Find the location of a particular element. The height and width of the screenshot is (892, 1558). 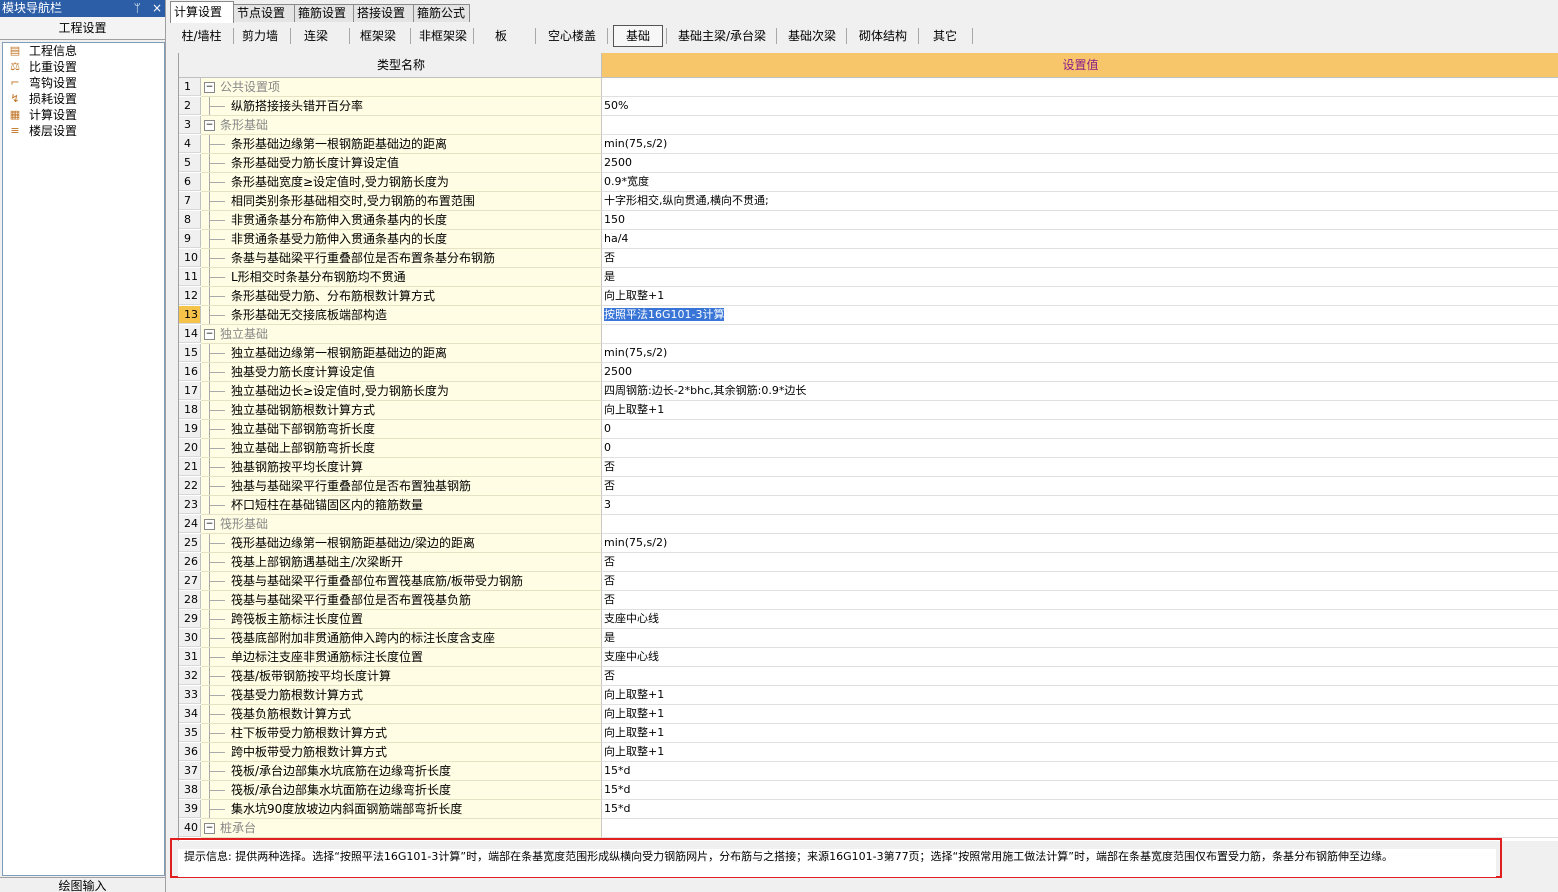

setting-row: 19 独立基础下部钢筋弯折长度 0 is located at coordinates (868, 429).